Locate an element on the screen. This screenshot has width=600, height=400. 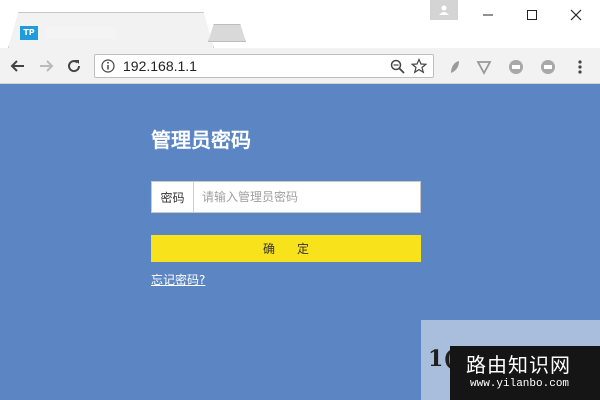
person-icon is located at coordinates (444, 10).